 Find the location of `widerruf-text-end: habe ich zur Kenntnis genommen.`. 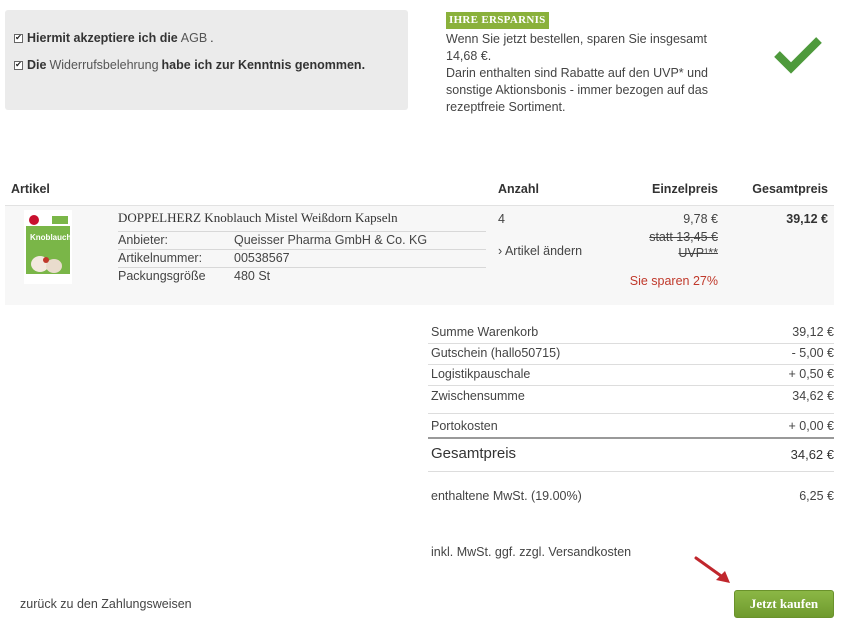

widerruf-text-end: habe ich zur Kenntnis genommen. is located at coordinates (263, 65).